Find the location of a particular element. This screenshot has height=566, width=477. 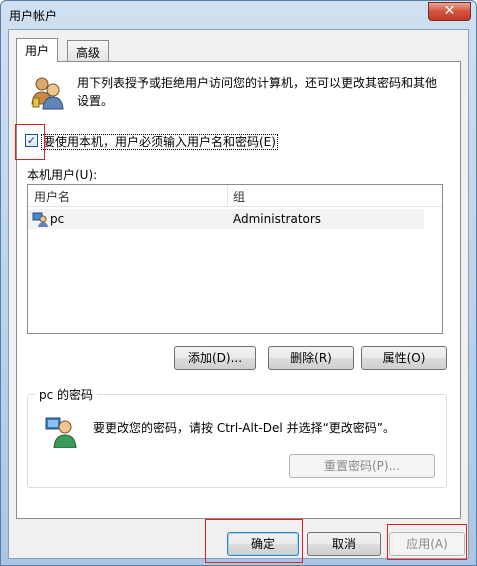

require-password-label: 要使用本机，用户必须输入用户名和密码(E) is located at coordinates (159, 141).